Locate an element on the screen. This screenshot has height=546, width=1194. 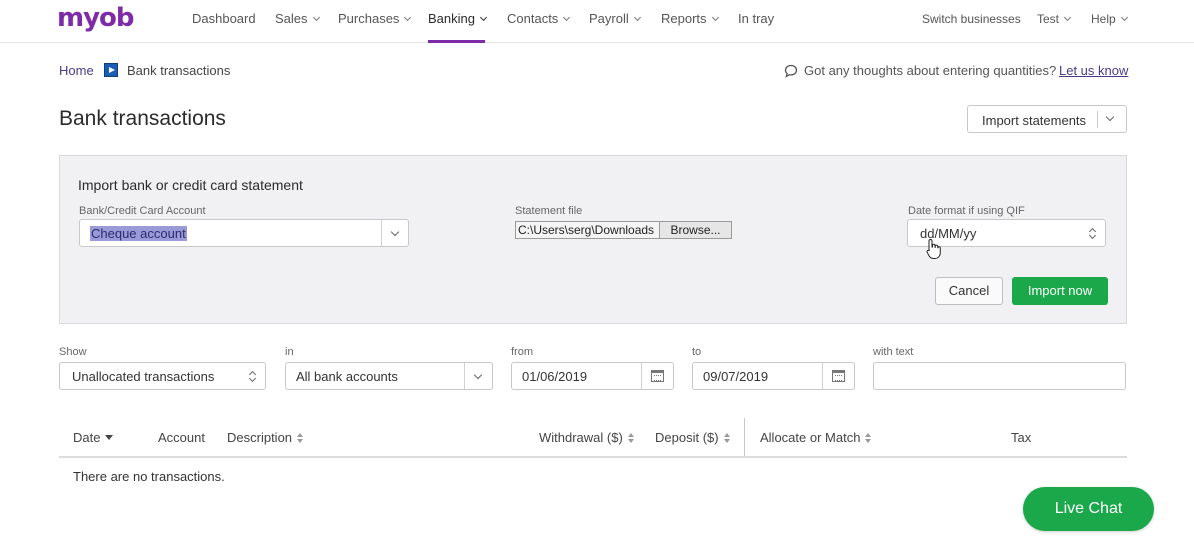
nav-dashboard: Dashboard is located at coordinates (224, 18).